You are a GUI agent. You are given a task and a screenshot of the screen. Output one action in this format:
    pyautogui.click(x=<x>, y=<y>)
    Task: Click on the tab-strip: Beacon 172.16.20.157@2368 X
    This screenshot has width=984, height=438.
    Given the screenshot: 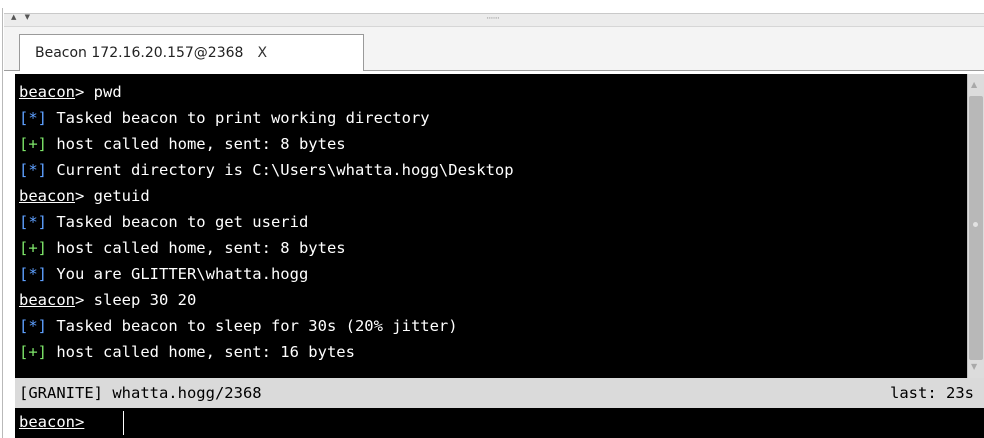 What is the action you would take?
    pyautogui.click(x=494, y=49)
    